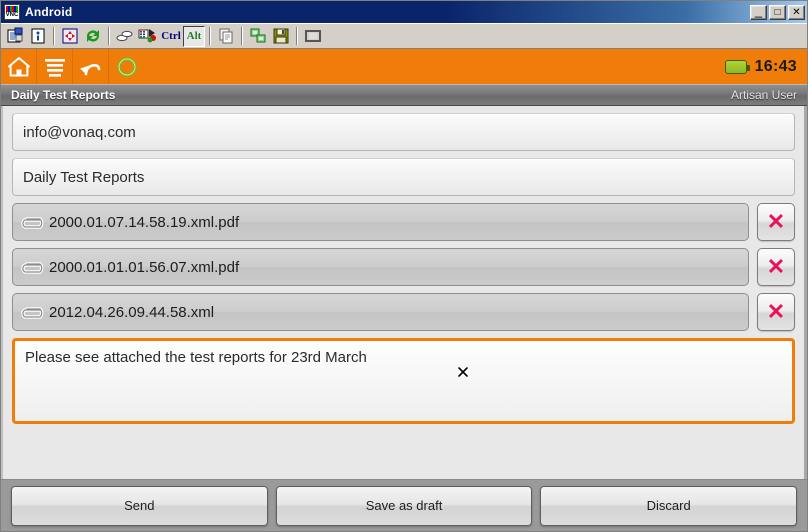 The height and width of the screenshot is (532, 808). I want to click on status-clock: 16:43, so click(775, 66).